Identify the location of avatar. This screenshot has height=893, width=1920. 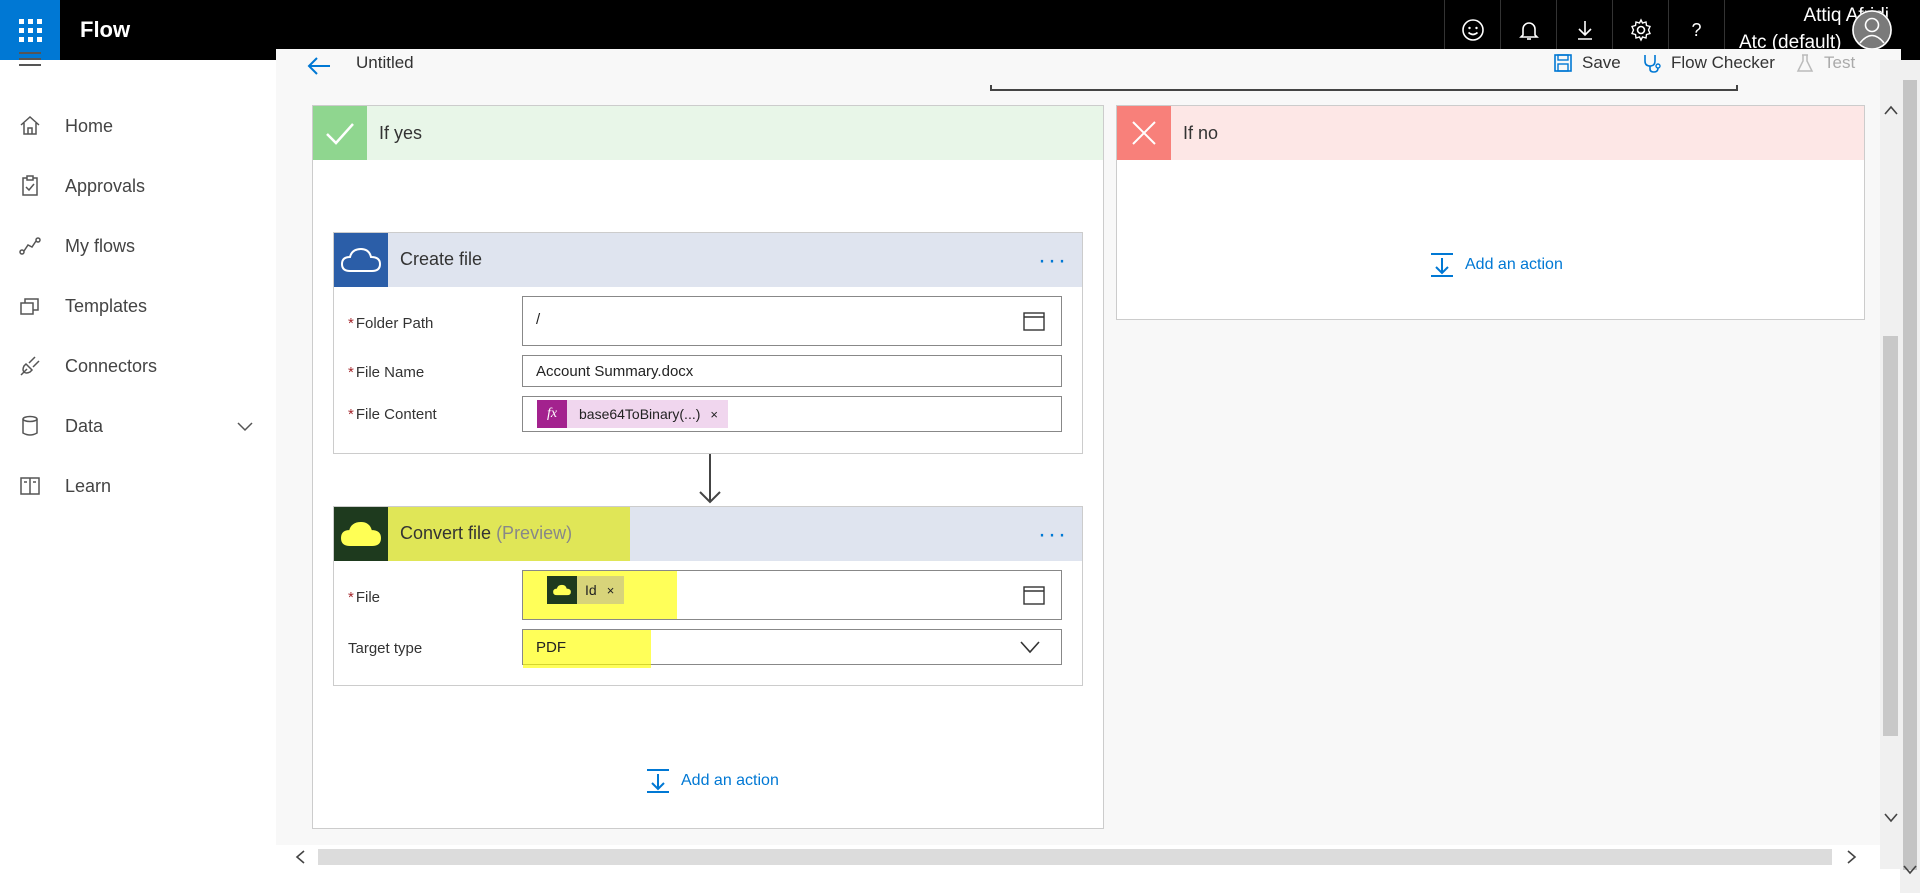
(1872, 30).